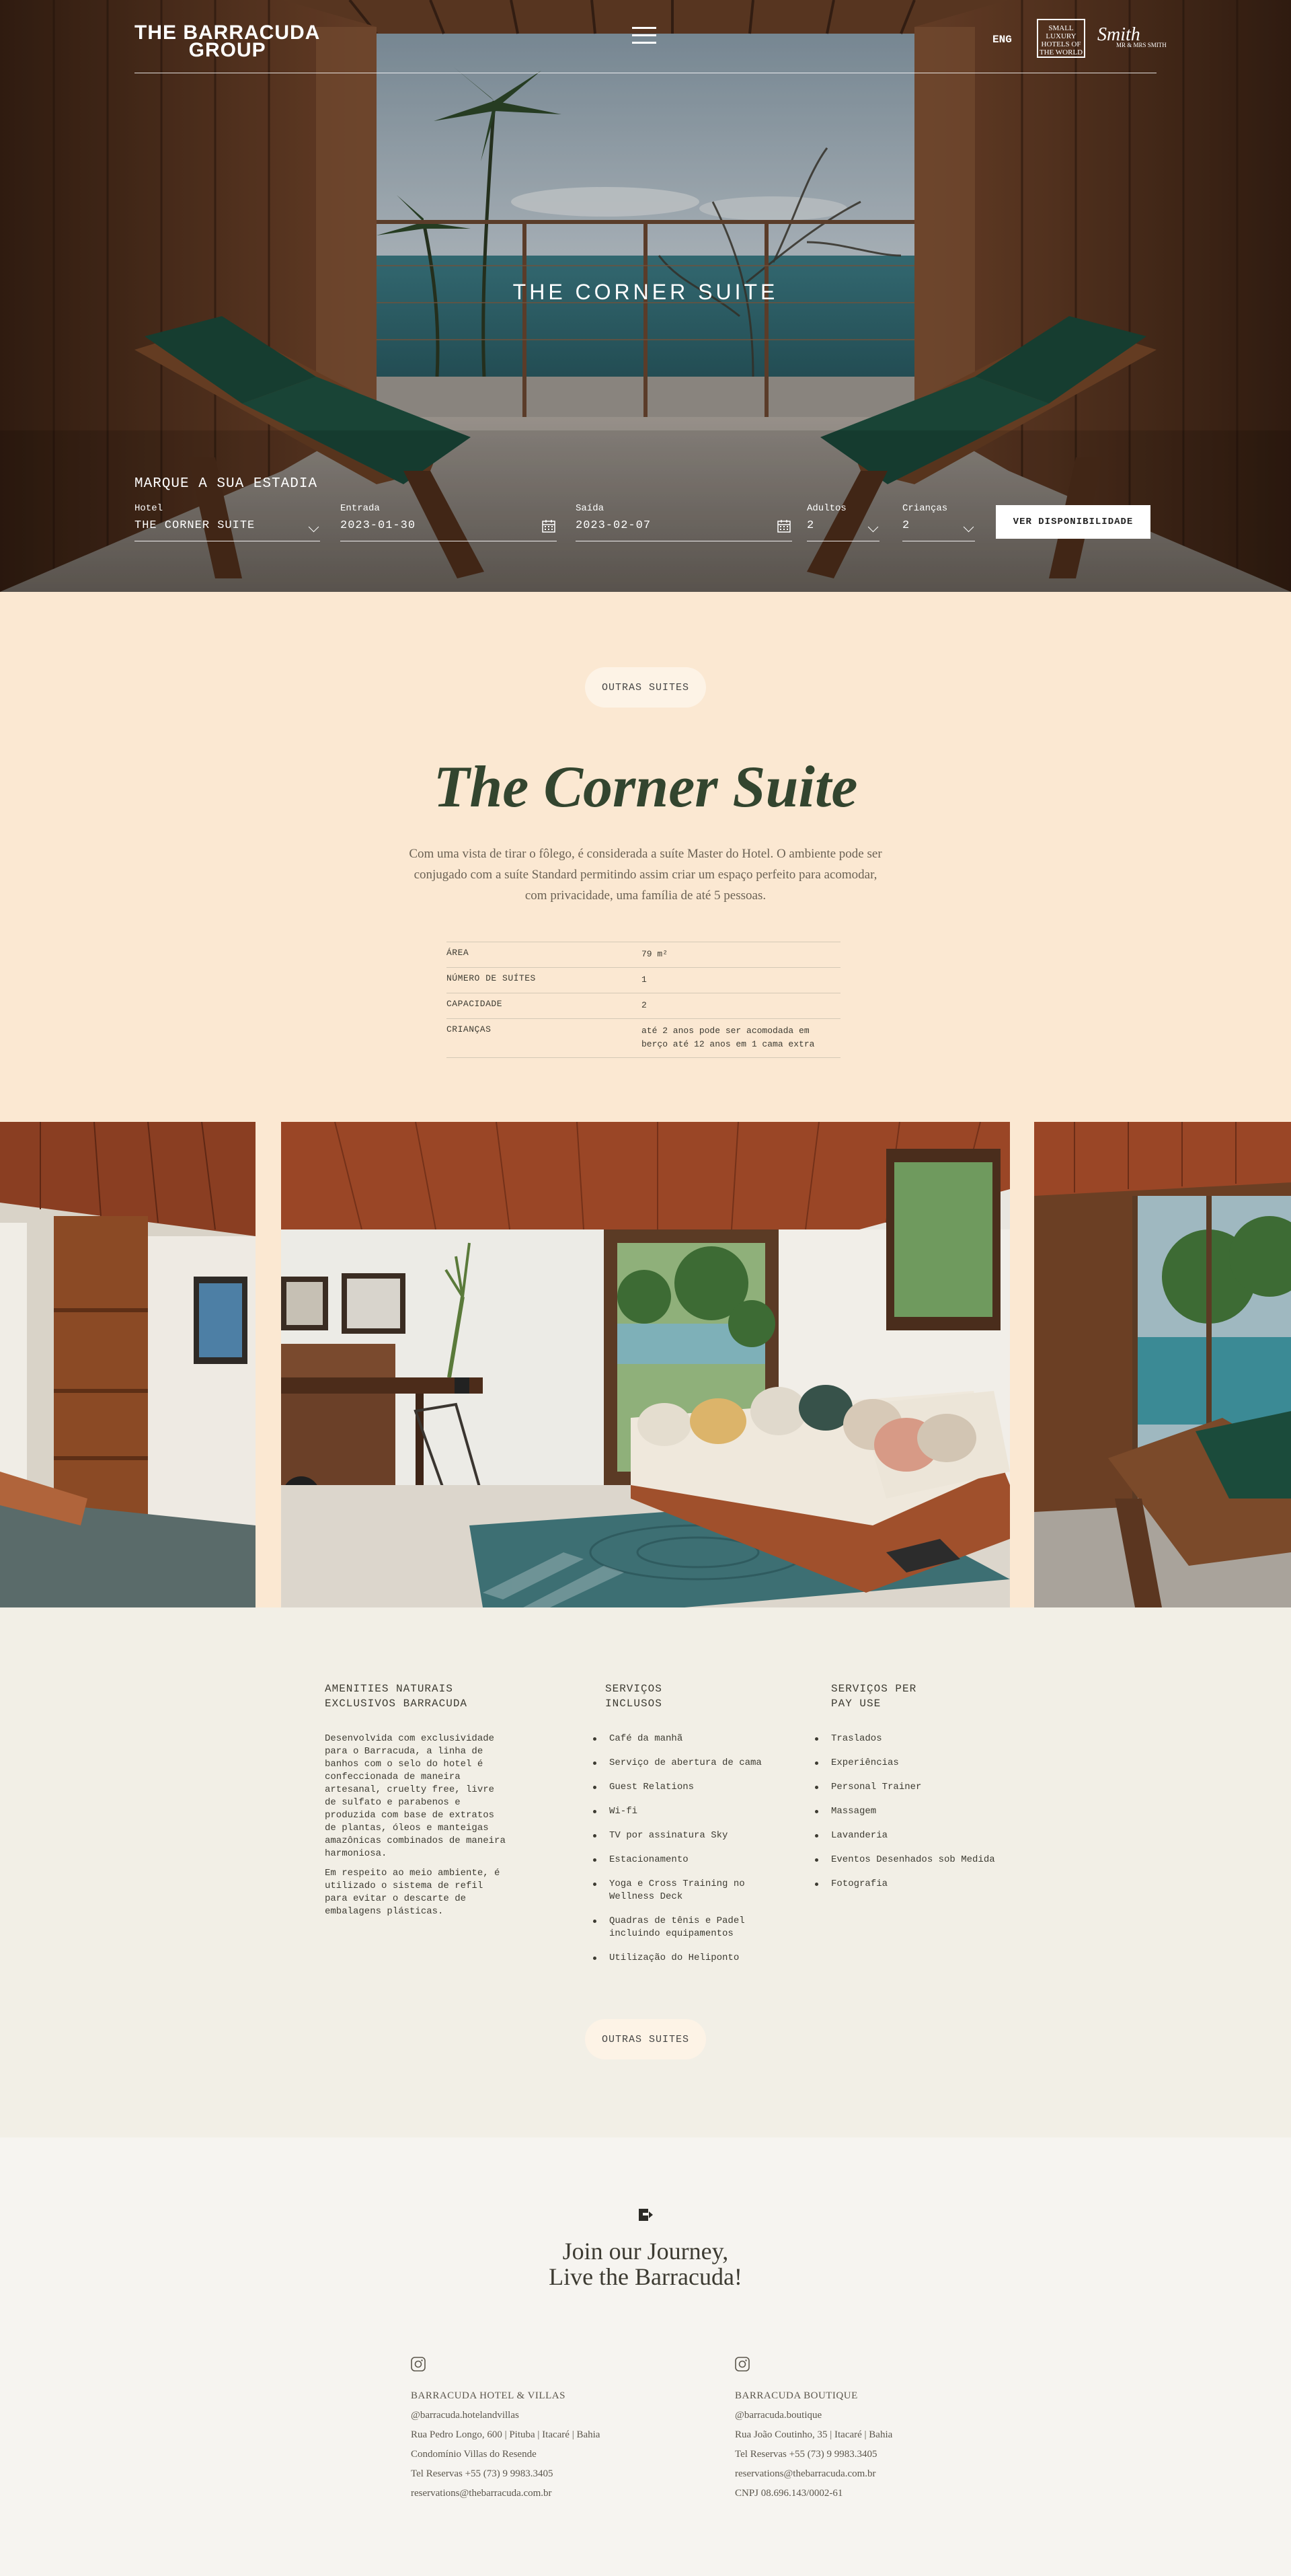 This screenshot has width=1291, height=2576. Describe the element at coordinates (654, 954) in the screenshot. I see `spec-value: 79 m²` at that location.